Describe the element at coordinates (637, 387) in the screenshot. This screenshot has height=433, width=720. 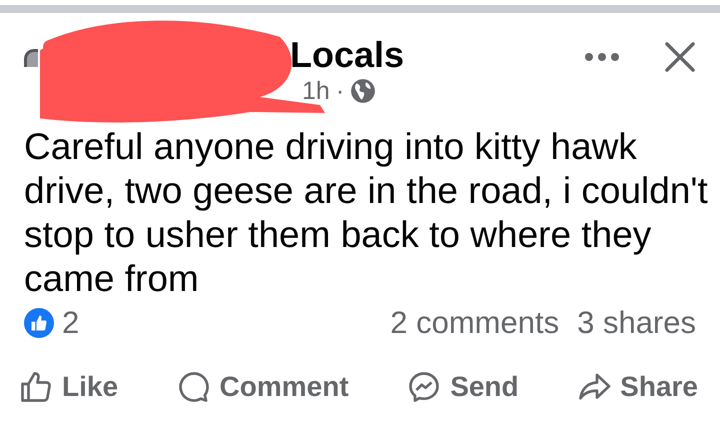
I see `share-button: Share` at that location.